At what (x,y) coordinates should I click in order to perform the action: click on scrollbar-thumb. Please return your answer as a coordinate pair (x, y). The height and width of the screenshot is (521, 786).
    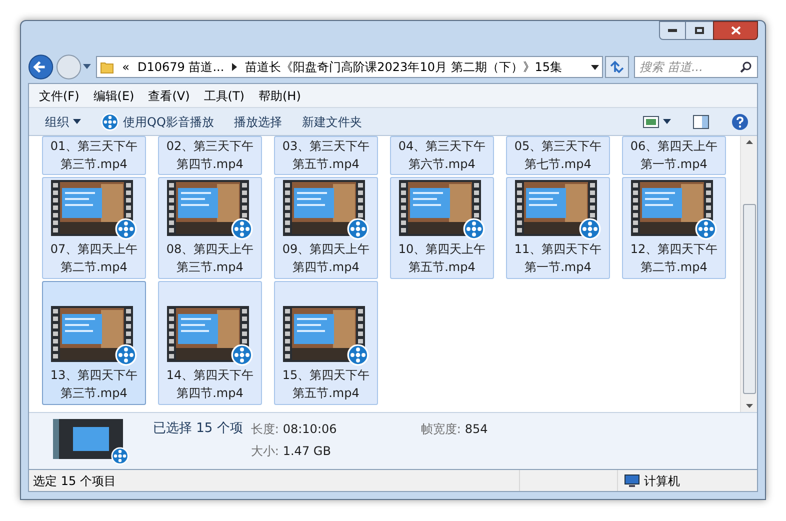
    Looking at the image, I should click on (749, 299).